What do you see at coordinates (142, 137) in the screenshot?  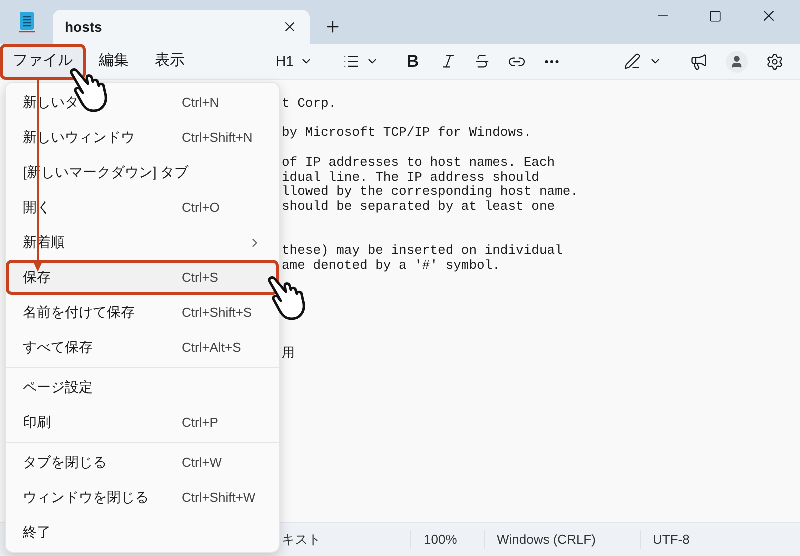 I see `menu-item: 新しいウィンドウ Ctrl+Shift+N` at bounding box center [142, 137].